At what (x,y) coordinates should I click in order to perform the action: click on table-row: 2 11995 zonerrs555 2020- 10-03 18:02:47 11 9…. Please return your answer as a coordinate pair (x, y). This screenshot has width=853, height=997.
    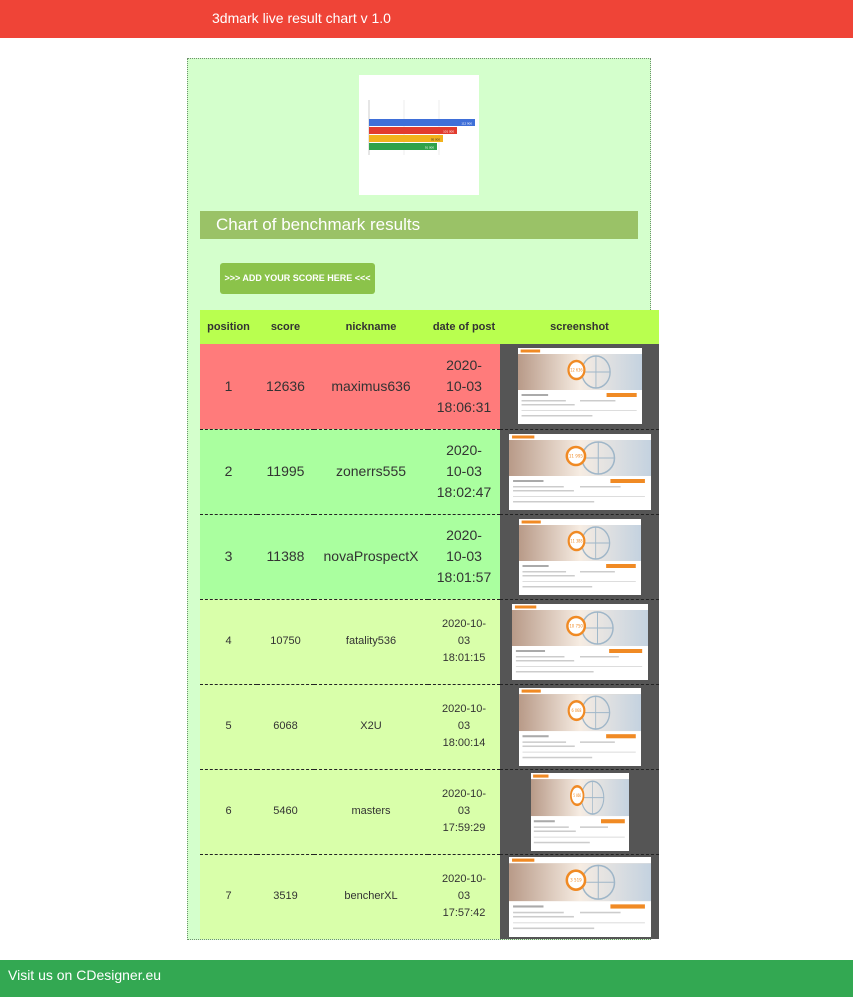
    Looking at the image, I should click on (429, 472).